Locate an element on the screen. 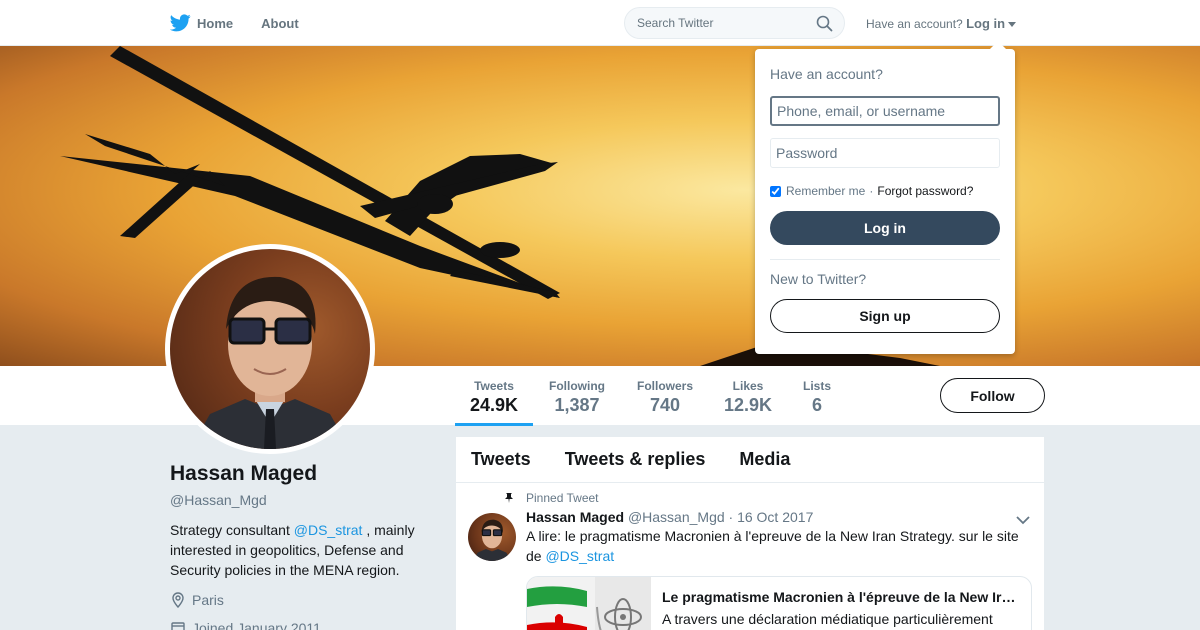 This screenshot has height=630, width=1200. username-field is located at coordinates (885, 111).